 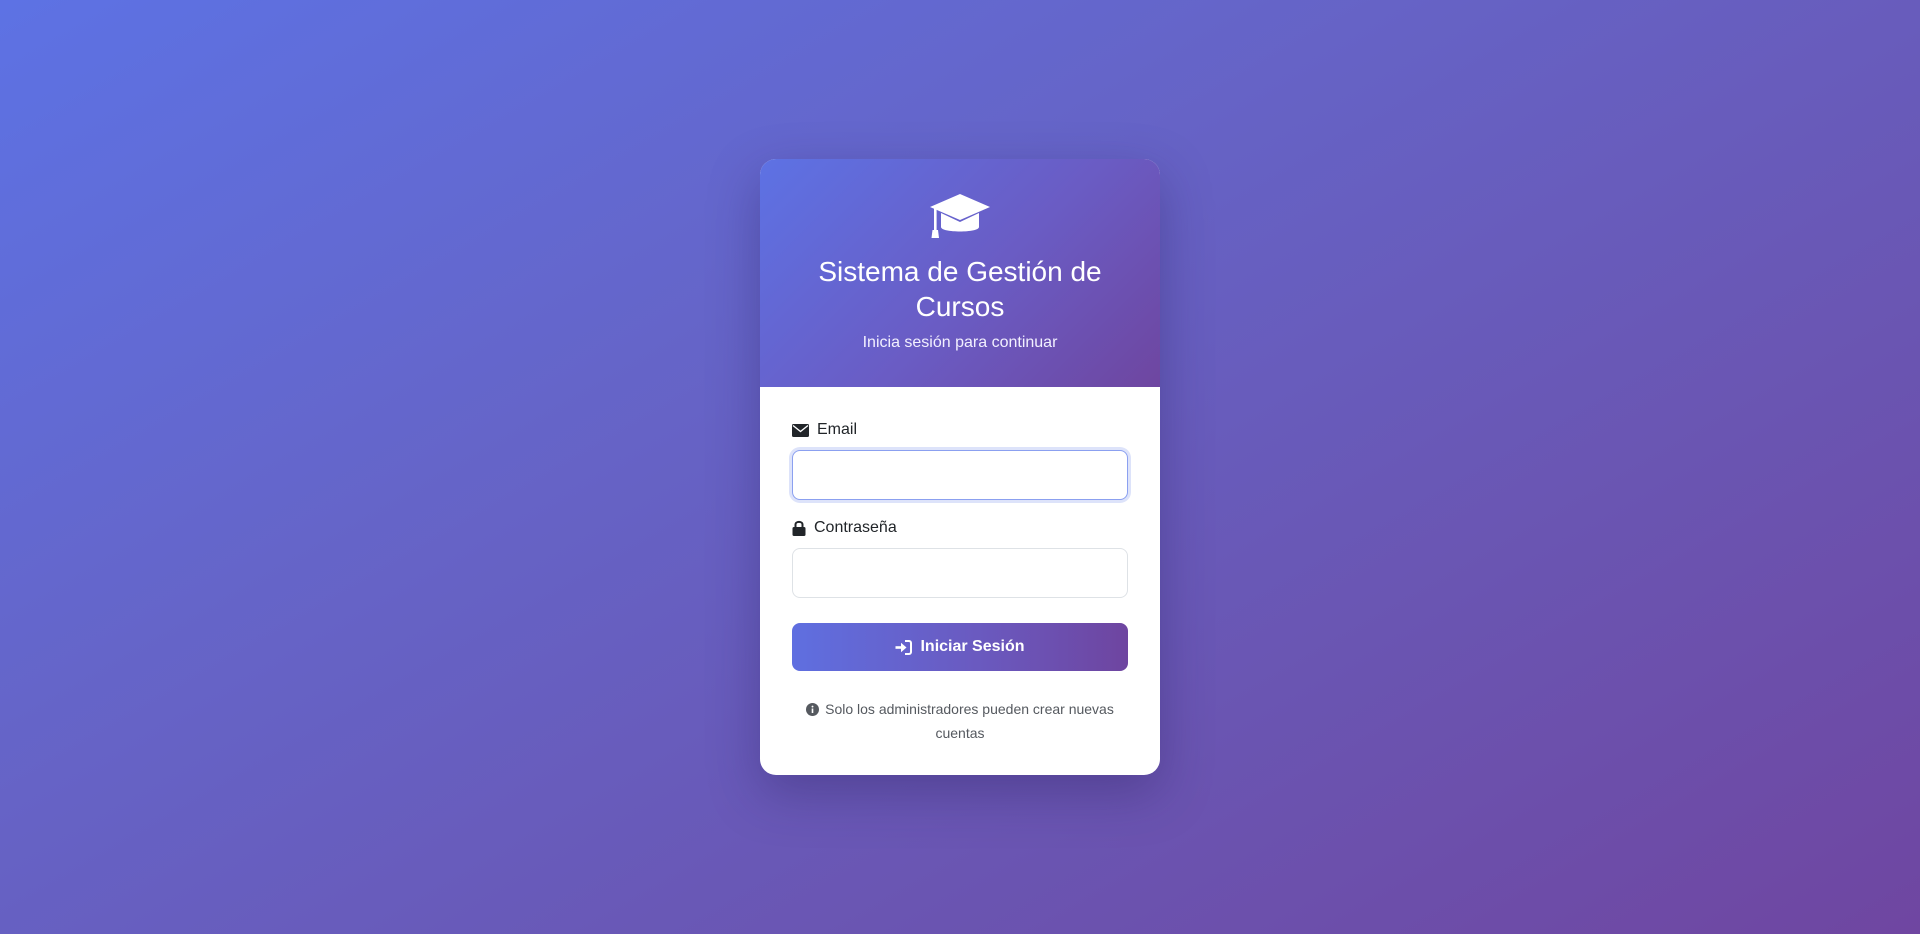 I want to click on login-button: Iniciar Sesión, so click(x=960, y=647).